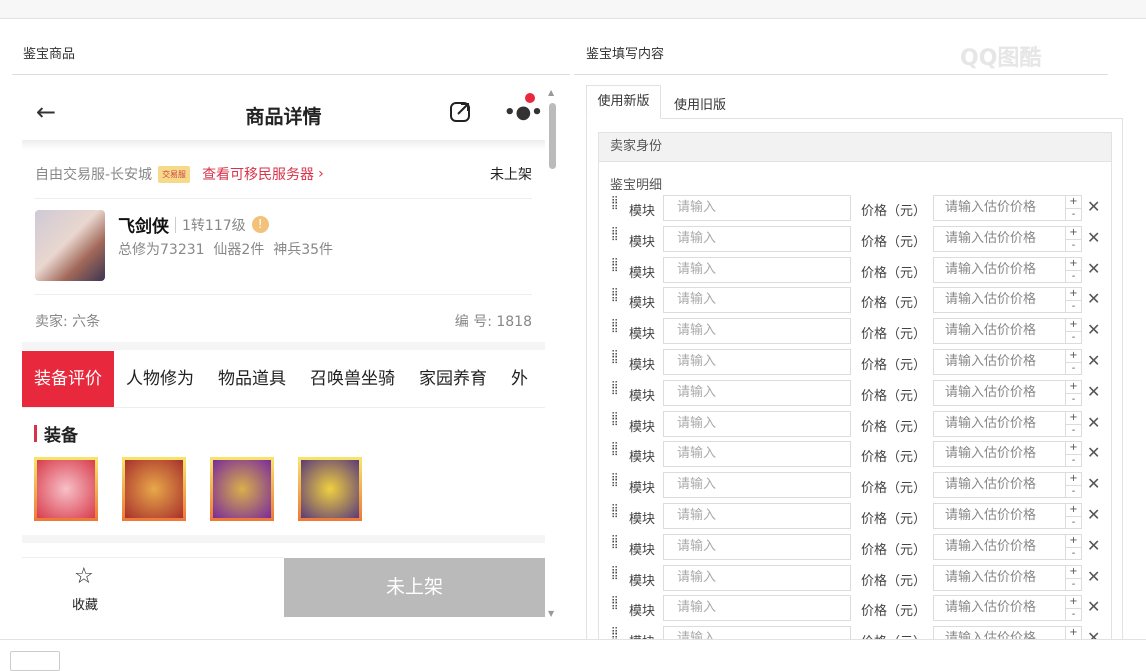 The width and height of the screenshot is (1146, 671). What do you see at coordinates (85, 603) in the screenshot?
I see `favorite-label: 收藏` at bounding box center [85, 603].